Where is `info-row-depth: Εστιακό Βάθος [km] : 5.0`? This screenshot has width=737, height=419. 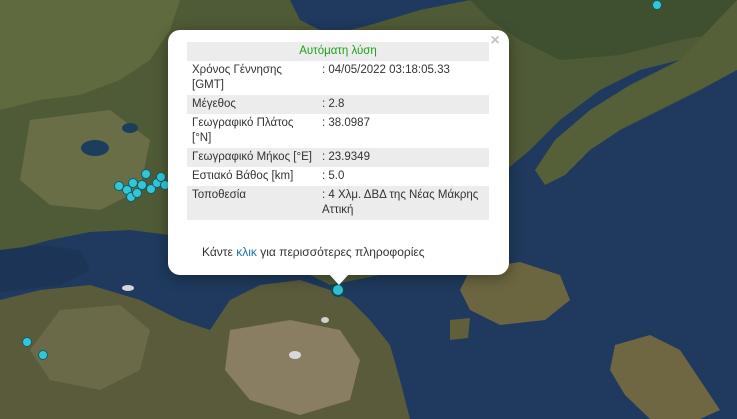
info-row-depth: Εστιακό Βάθος [km] : 5.0 is located at coordinates (338, 176).